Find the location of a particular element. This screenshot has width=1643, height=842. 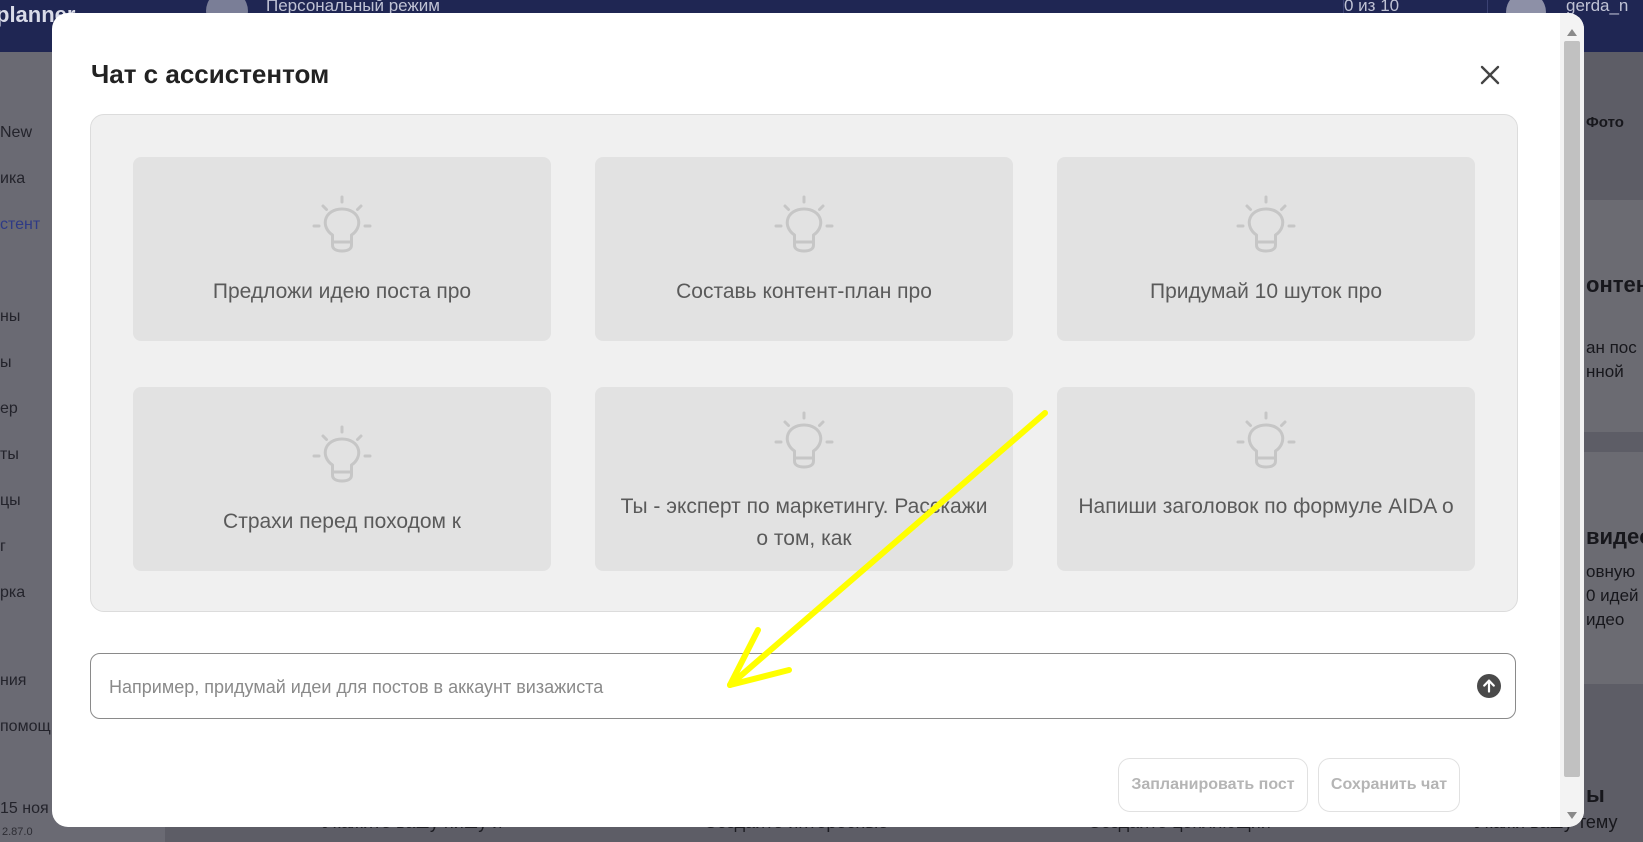

prompt-card: Страхи перед походом к is located at coordinates (342, 479).